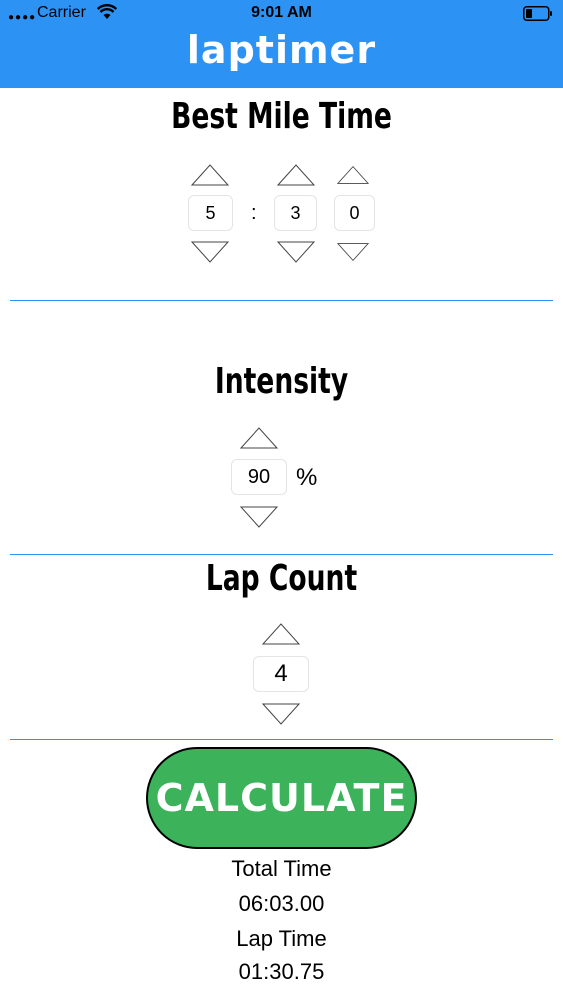  I want to click on intensity-up-arrow-icon, so click(259, 438).